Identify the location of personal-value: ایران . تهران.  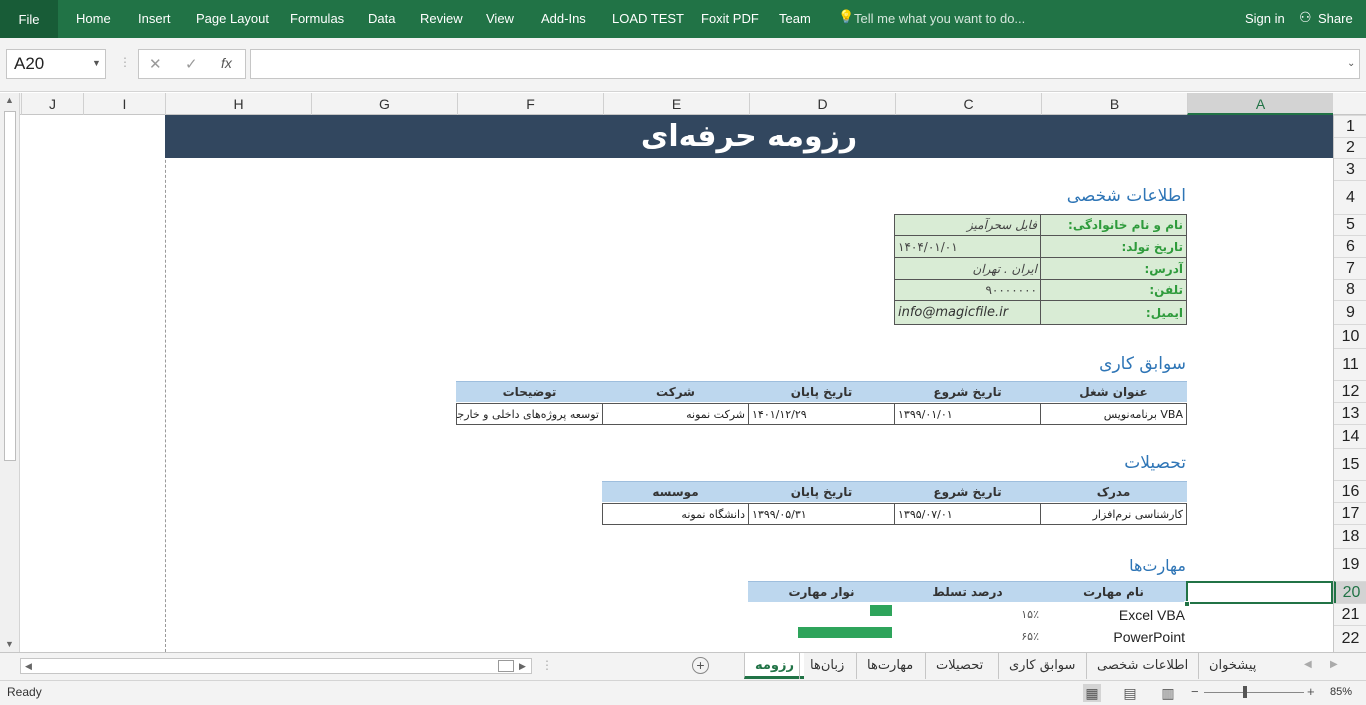
(967, 268).